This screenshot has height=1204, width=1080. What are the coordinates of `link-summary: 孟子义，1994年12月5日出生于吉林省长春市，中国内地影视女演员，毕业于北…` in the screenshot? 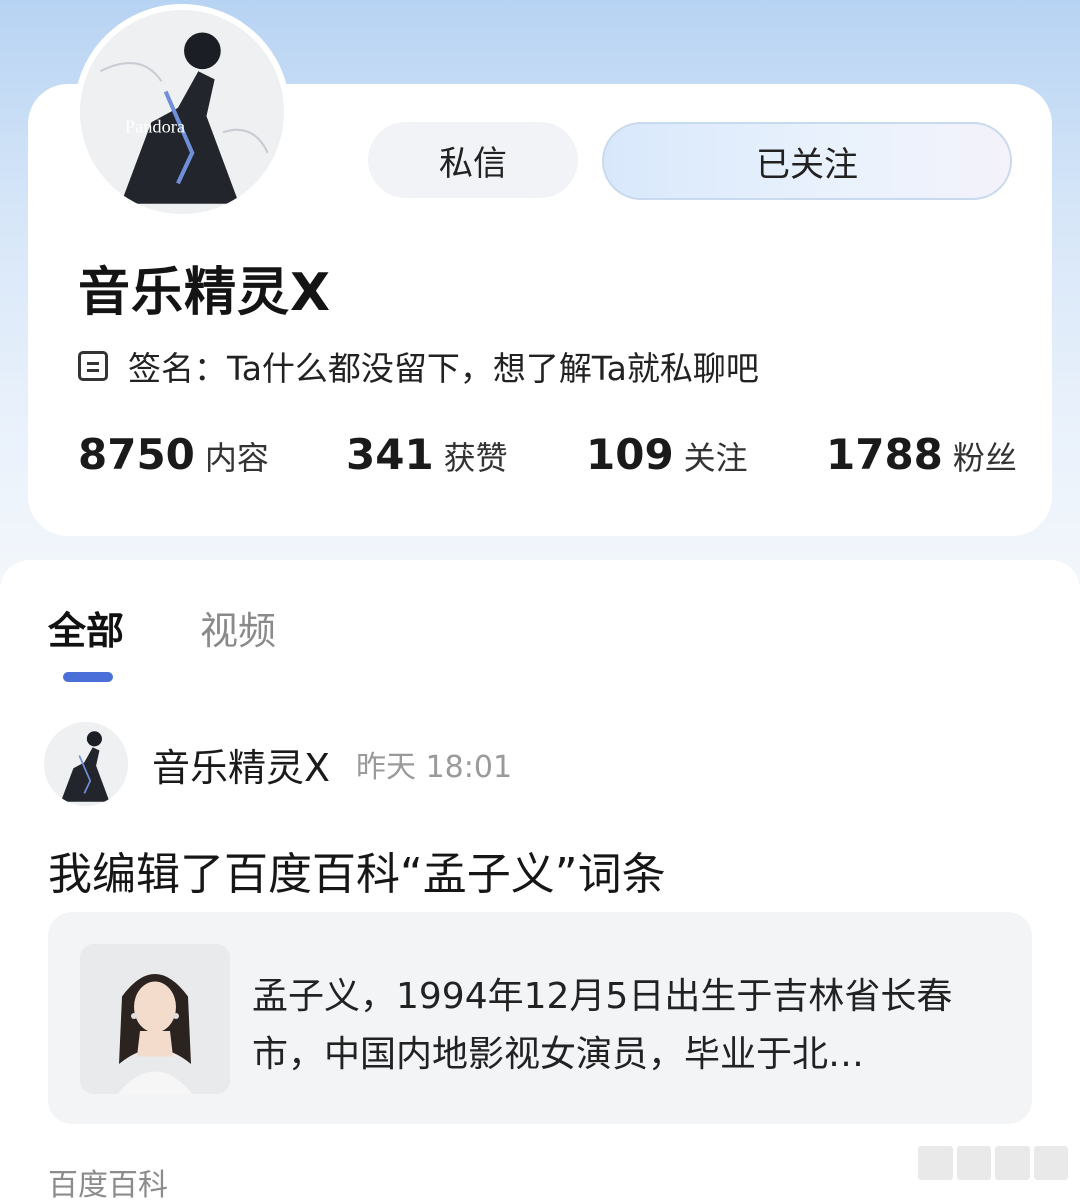 It's located at (602, 1025).